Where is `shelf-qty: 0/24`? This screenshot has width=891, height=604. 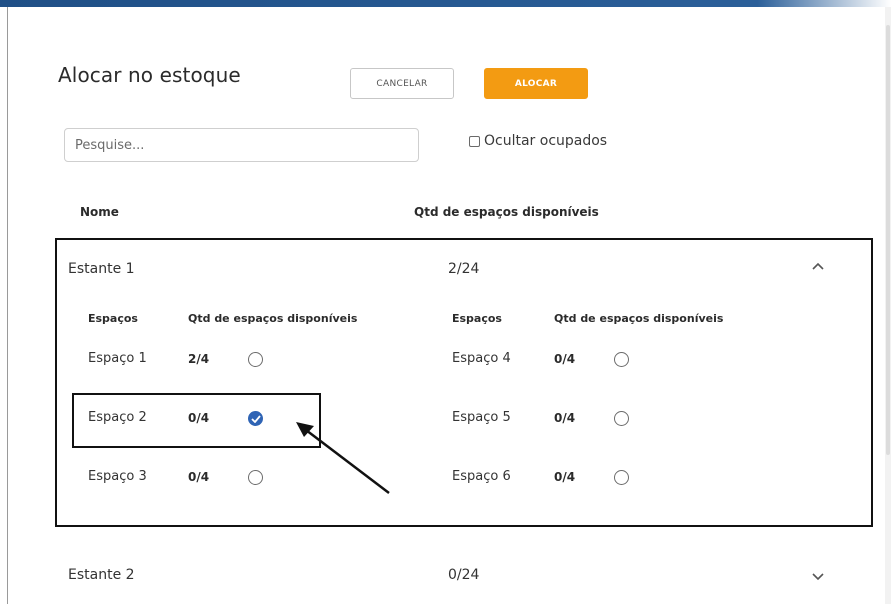
shelf-qty: 0/24 is located at coordinates (464, 575).